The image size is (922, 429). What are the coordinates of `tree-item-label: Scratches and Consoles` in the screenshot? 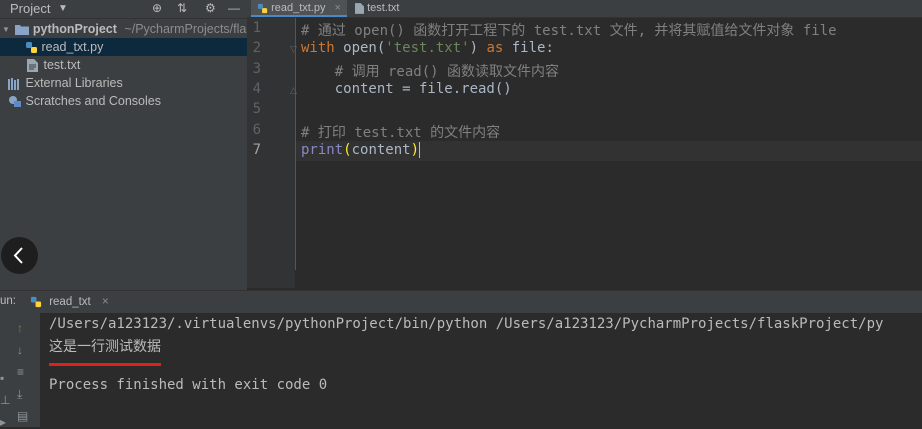 It's located at (93, 101).